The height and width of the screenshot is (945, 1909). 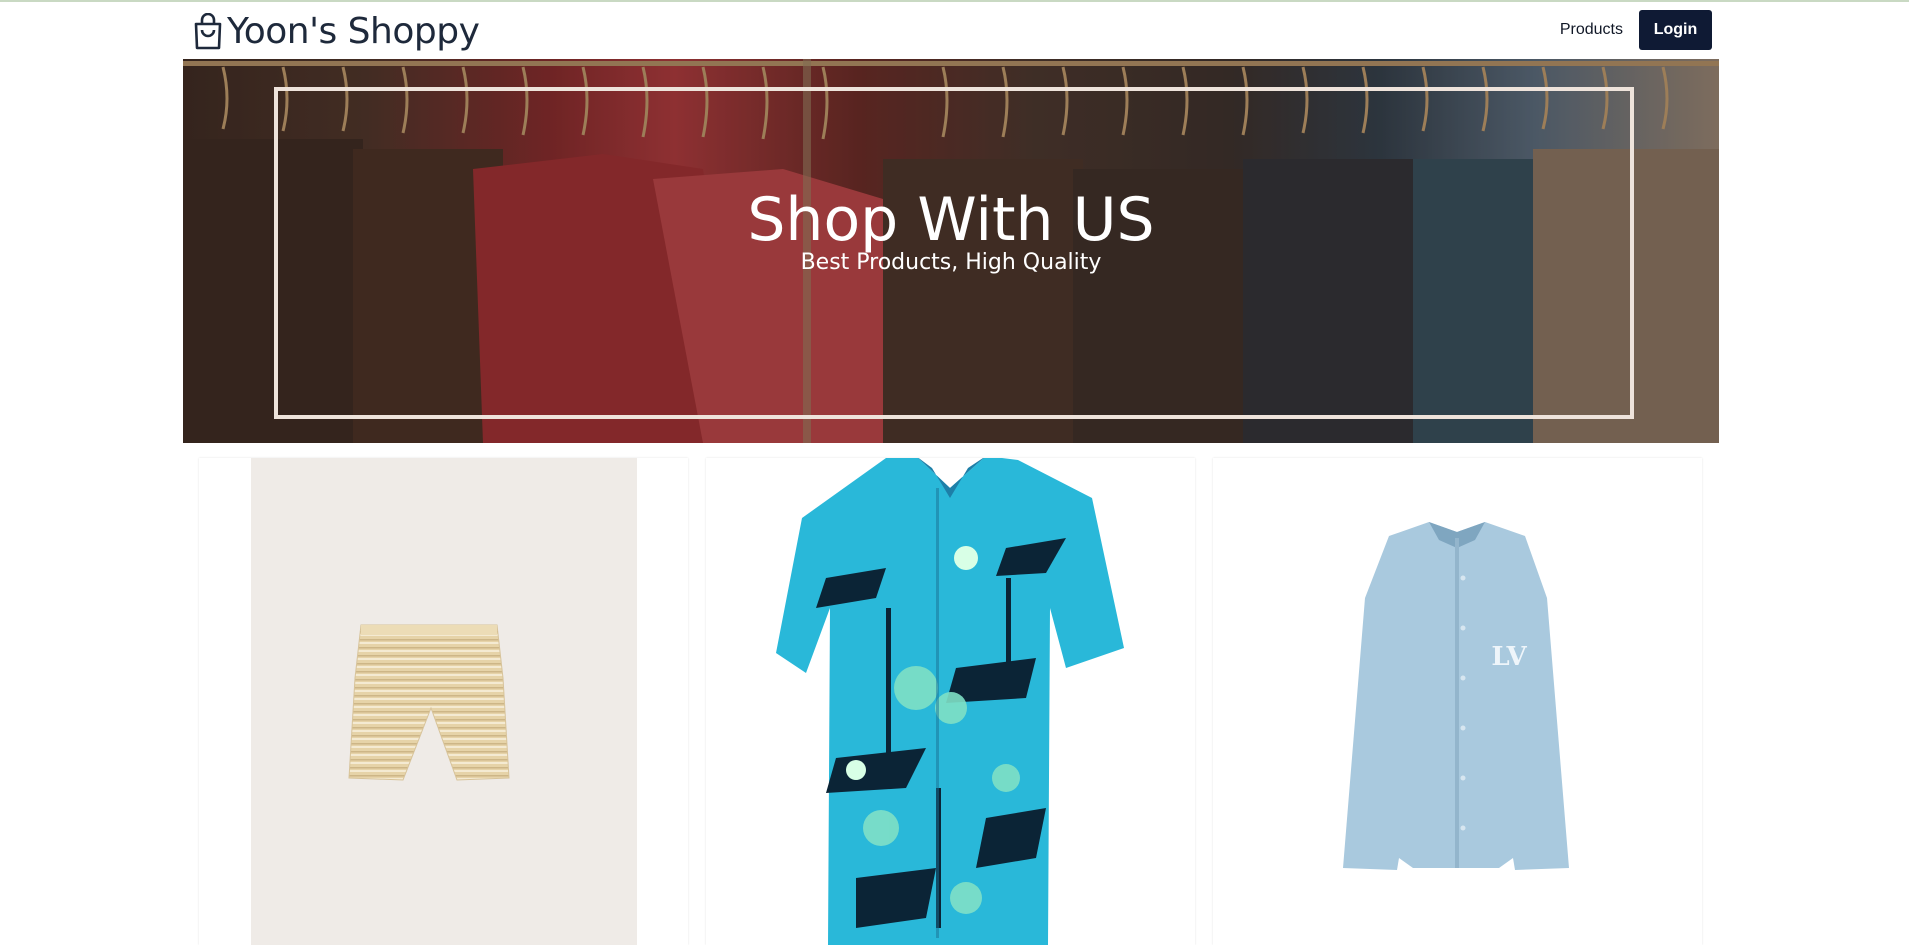 I want to click on hero-subtitle: Best Products, High Quality, so click(x=951, y=262).